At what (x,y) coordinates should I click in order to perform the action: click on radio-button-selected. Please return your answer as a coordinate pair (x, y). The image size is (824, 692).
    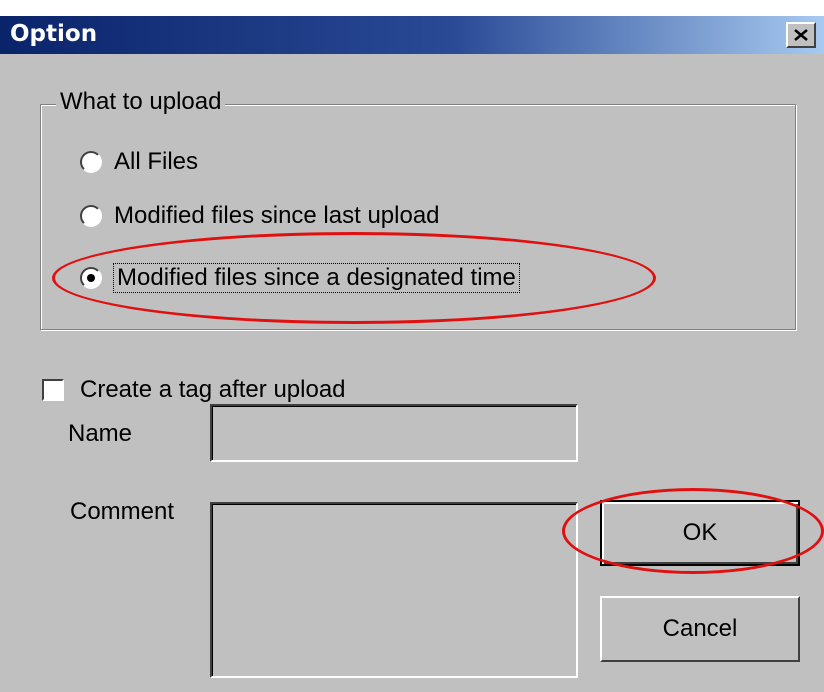
    Looking at the image, I should click on (91, 278).